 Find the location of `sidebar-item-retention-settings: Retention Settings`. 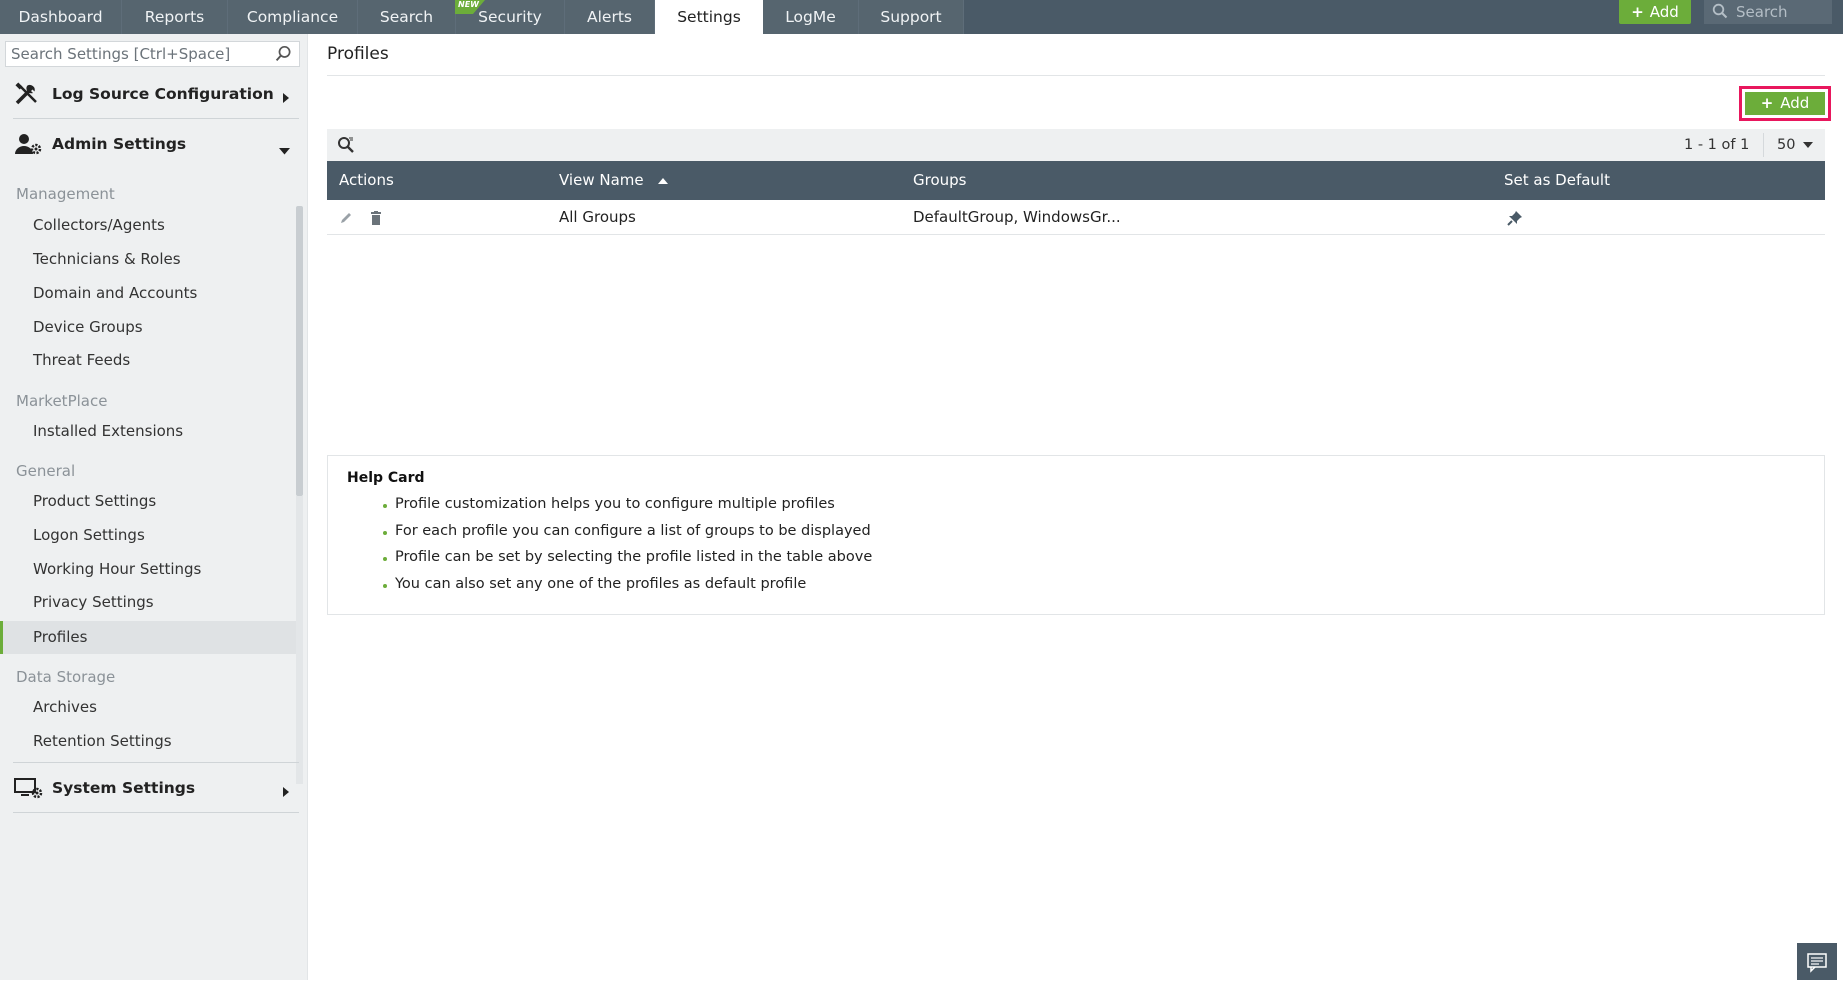

sidebar-item-retention-settings: Retention Settings is located at coordinates (150, 741).